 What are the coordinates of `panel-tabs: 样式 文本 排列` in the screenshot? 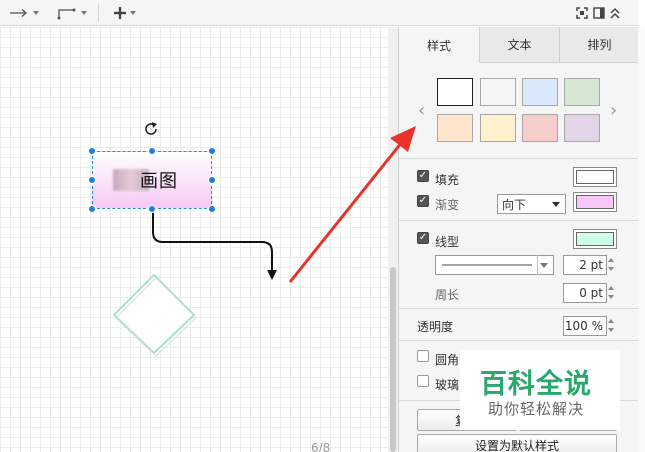 It's located at (519, 45).